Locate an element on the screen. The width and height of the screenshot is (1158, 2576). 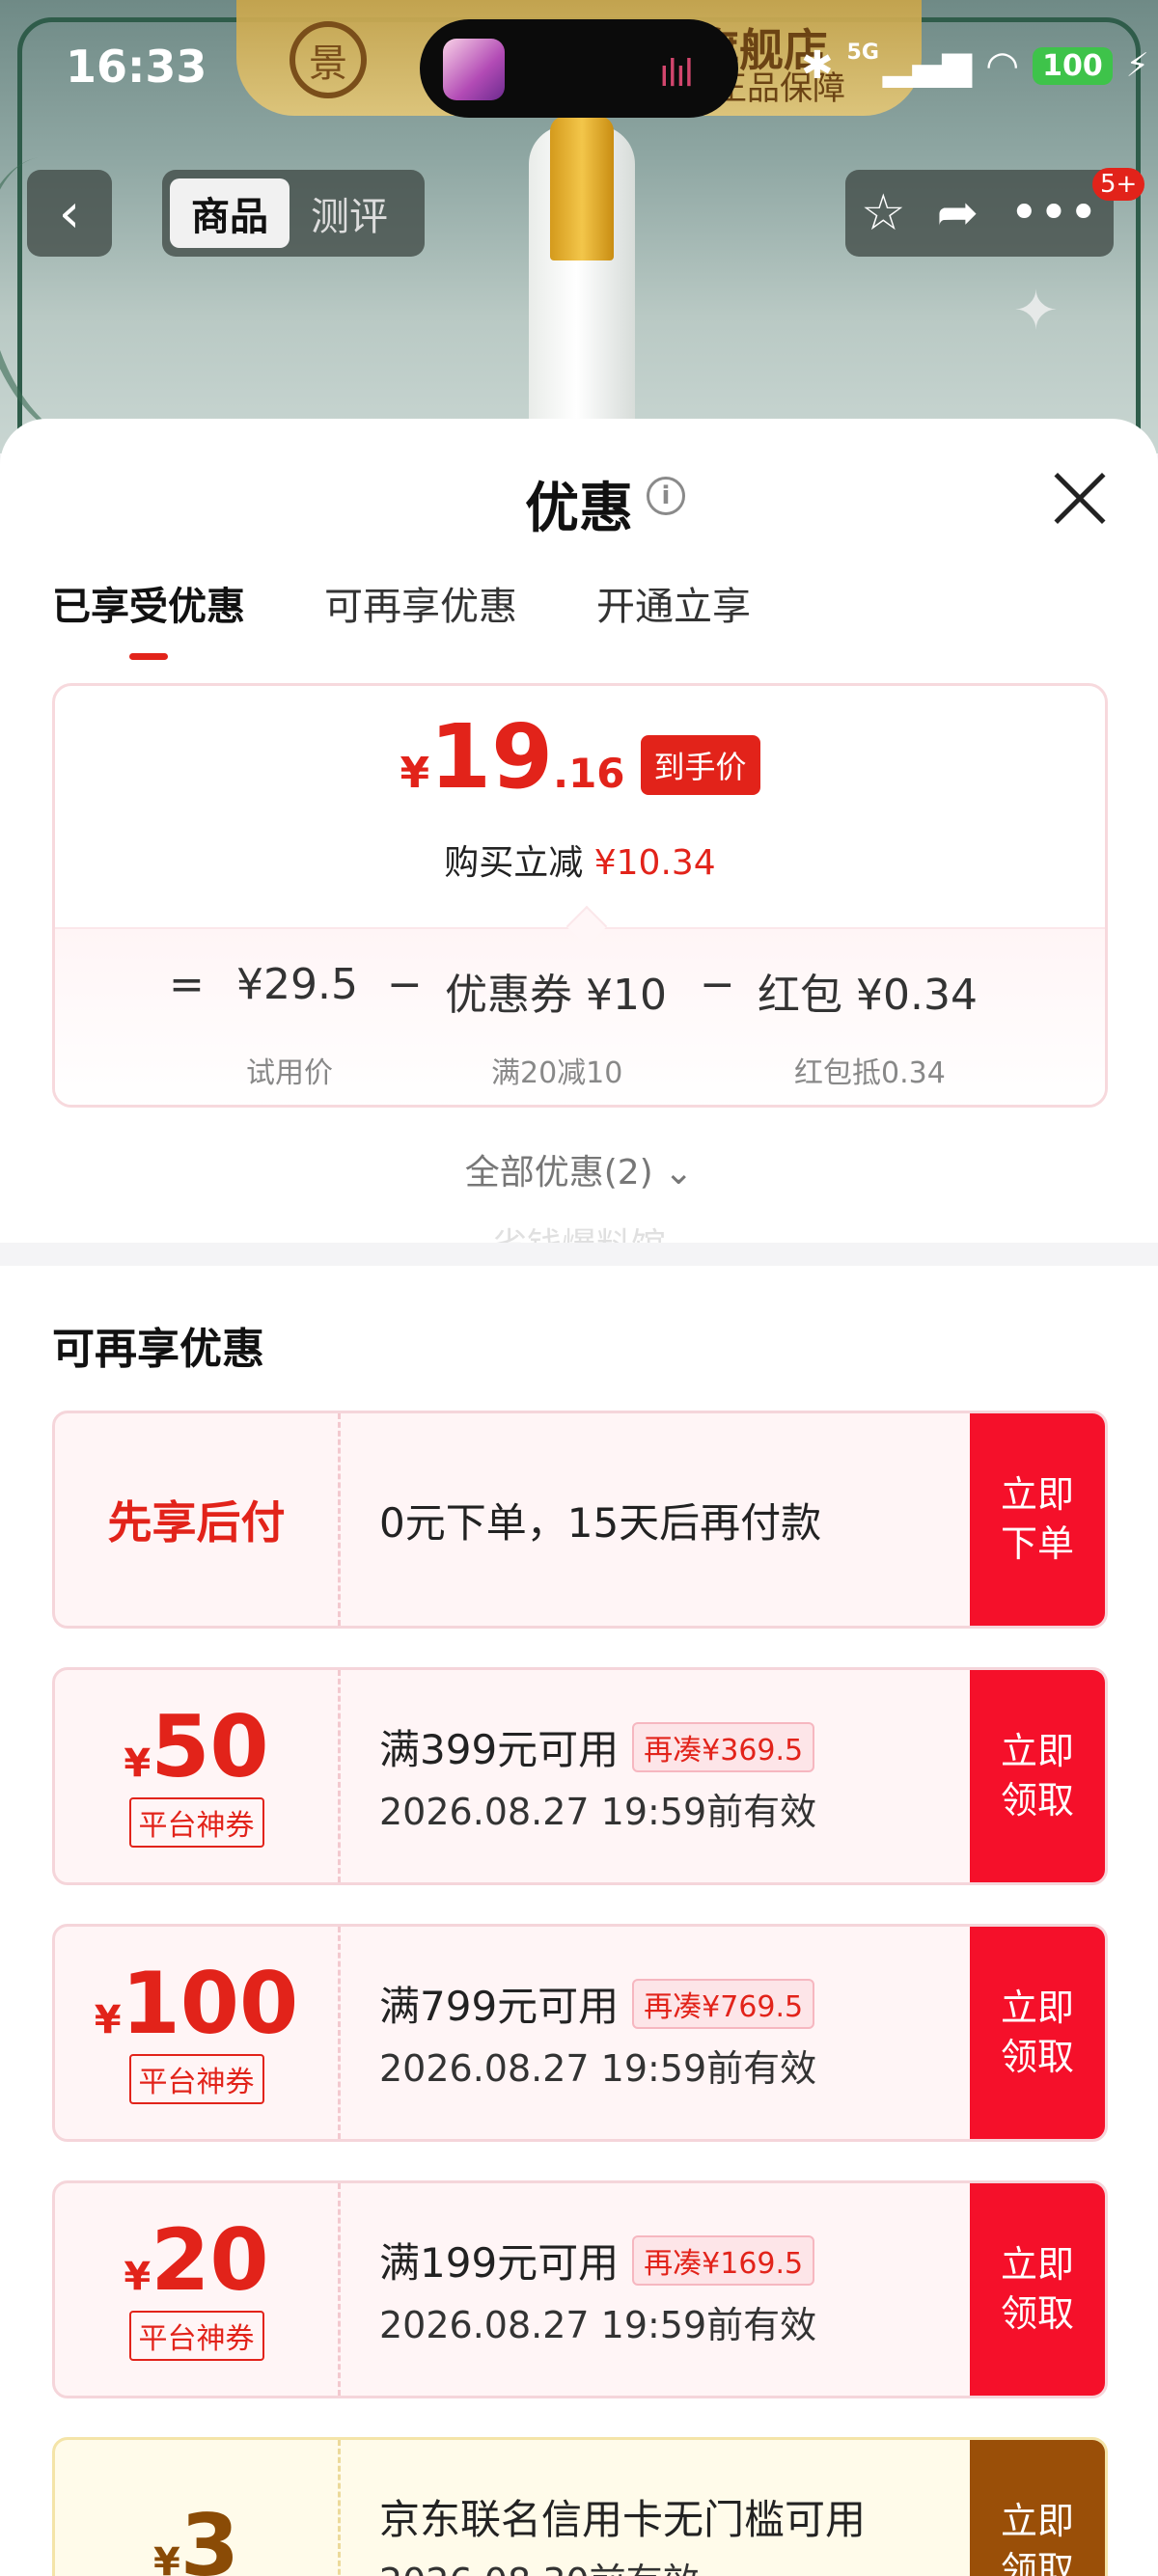
status-icons: ✱ 5G ▂▄▆ ◠ 100 ⚡ is located at coordinates (975, 66).